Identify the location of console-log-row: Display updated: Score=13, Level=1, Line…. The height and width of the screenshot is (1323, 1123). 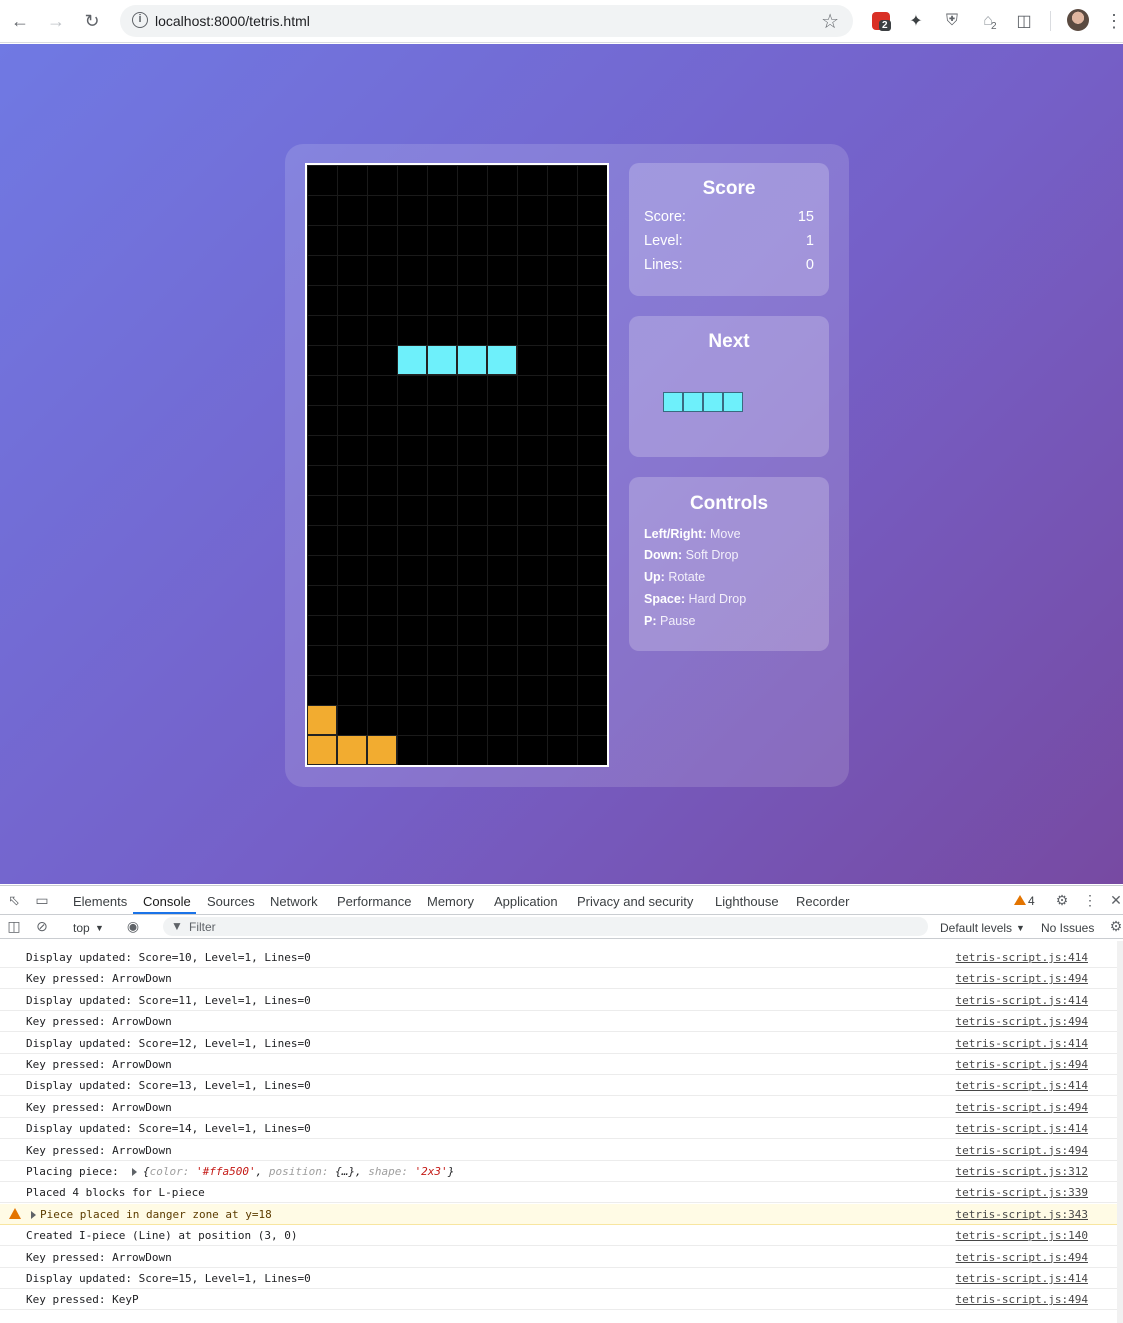
(558, 1086).